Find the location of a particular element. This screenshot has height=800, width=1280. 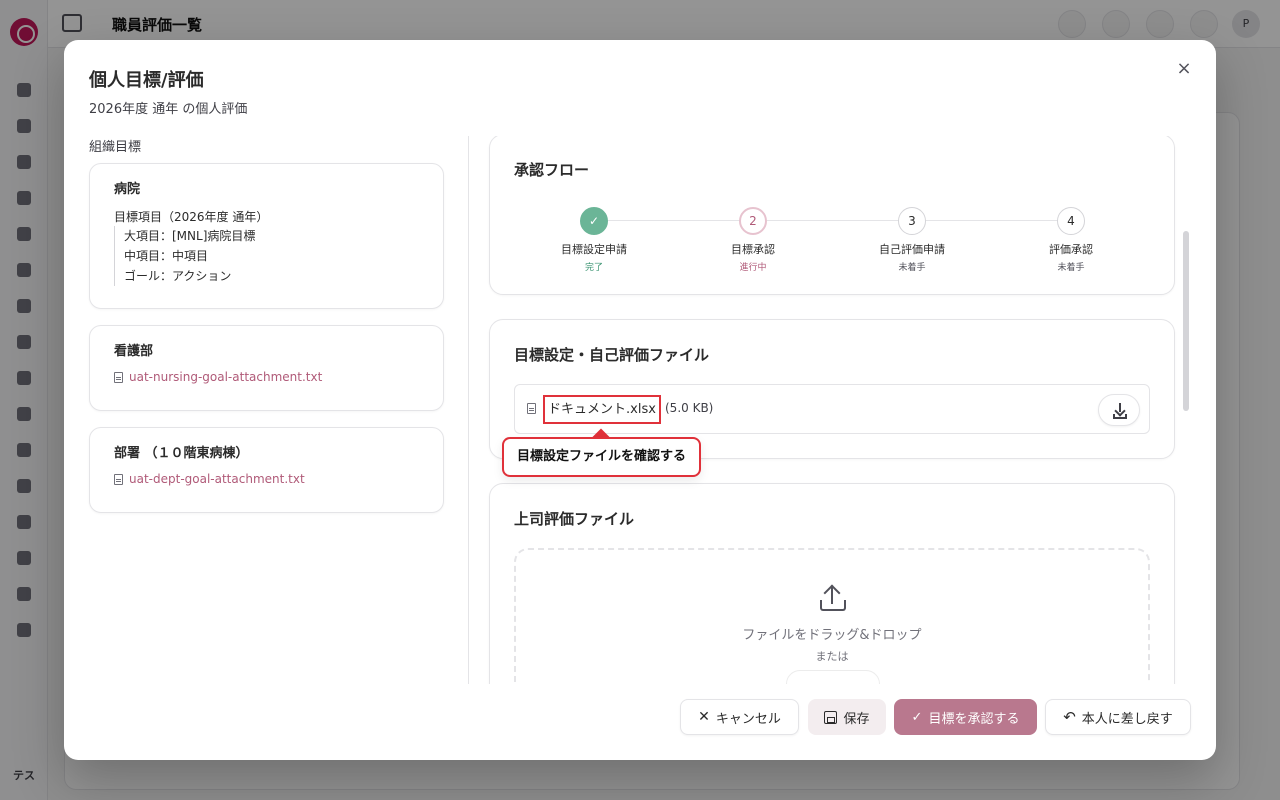

return-label: 本人に差し戻す is located at coordinates (1127, 719).